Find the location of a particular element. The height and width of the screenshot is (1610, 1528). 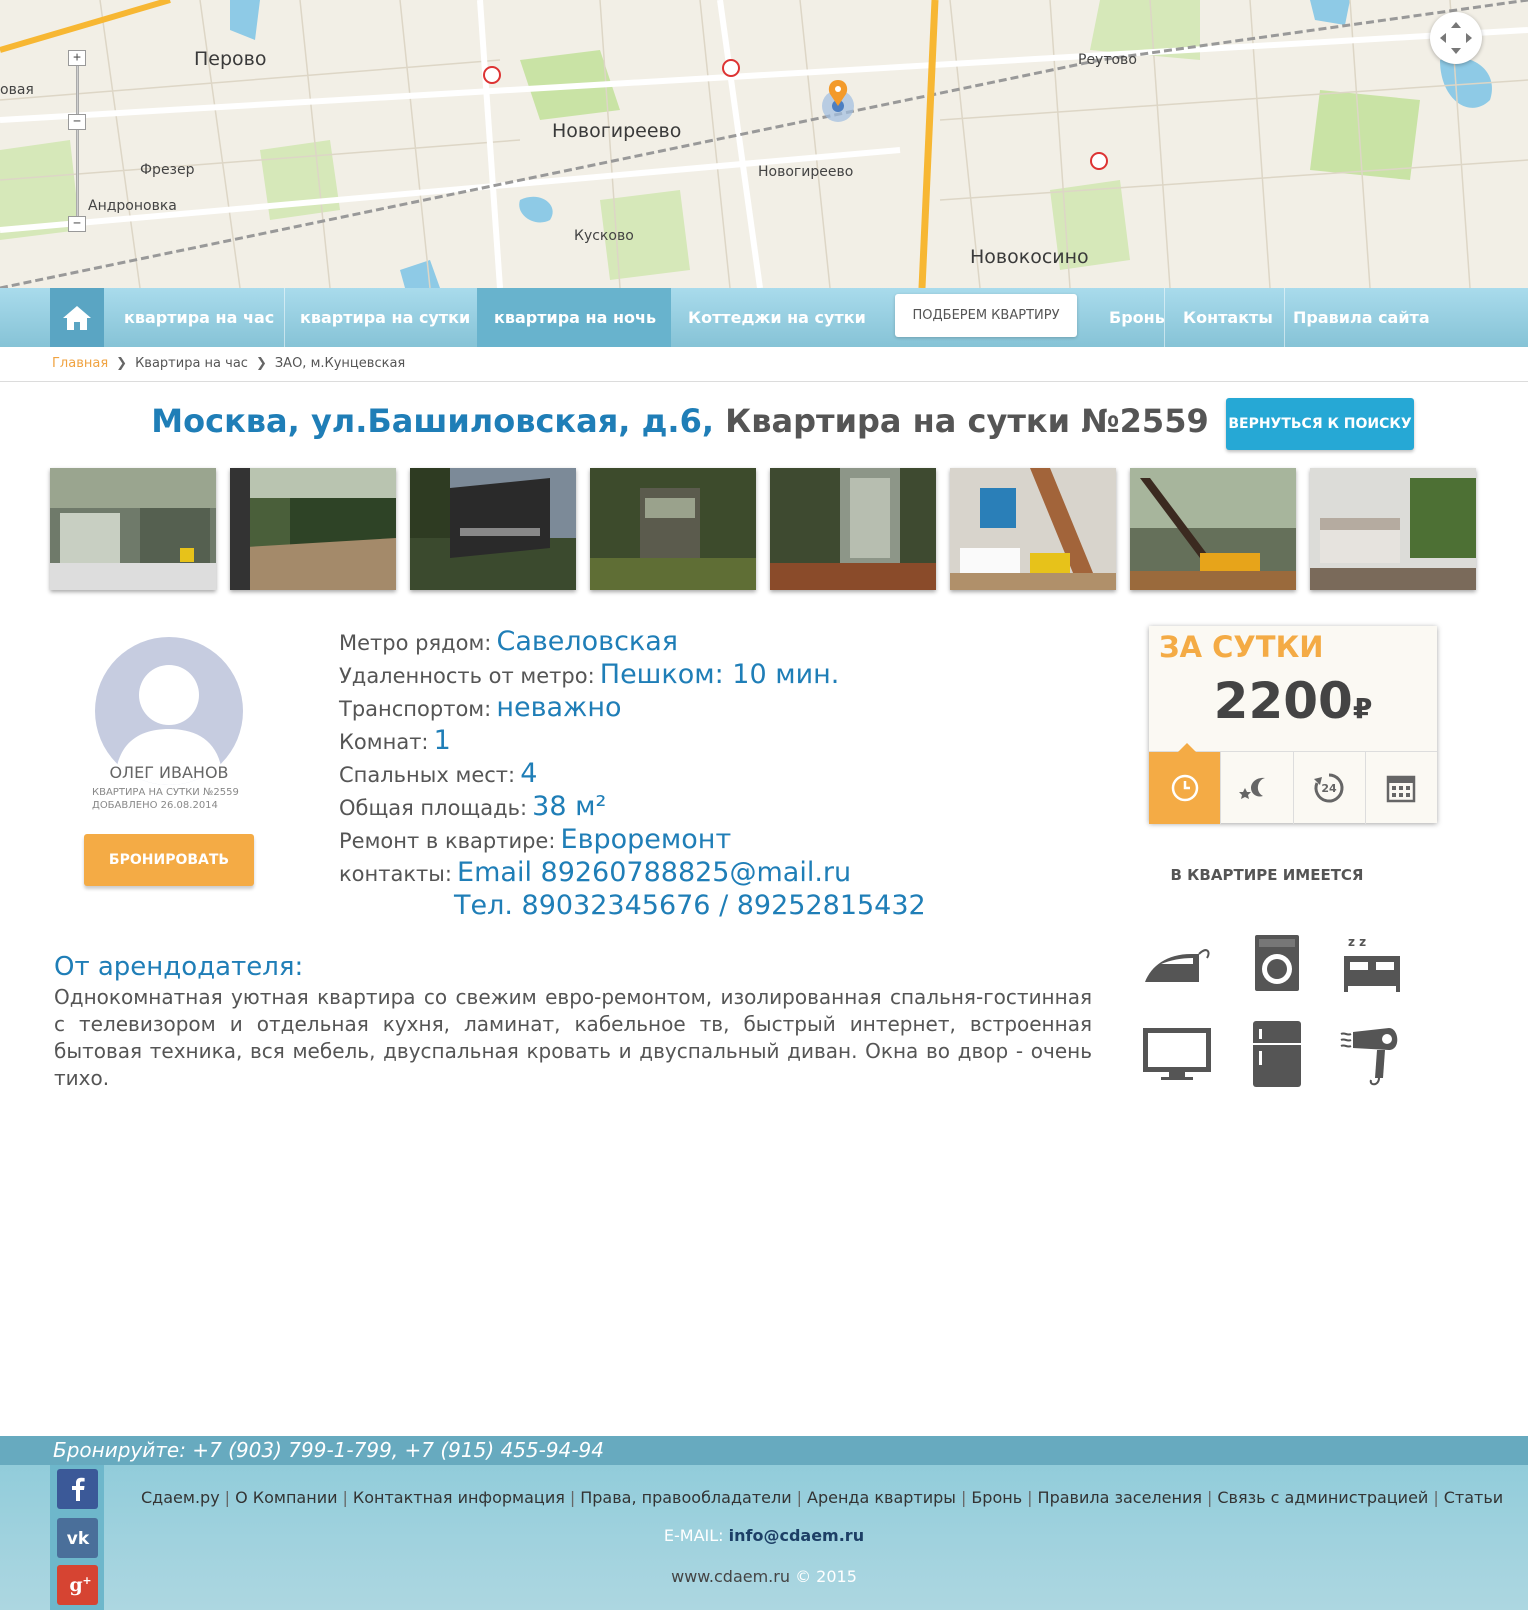

detail-distance: Удаленность от метро: Пешком: 10 мин. is located at coordinates (632, 675).